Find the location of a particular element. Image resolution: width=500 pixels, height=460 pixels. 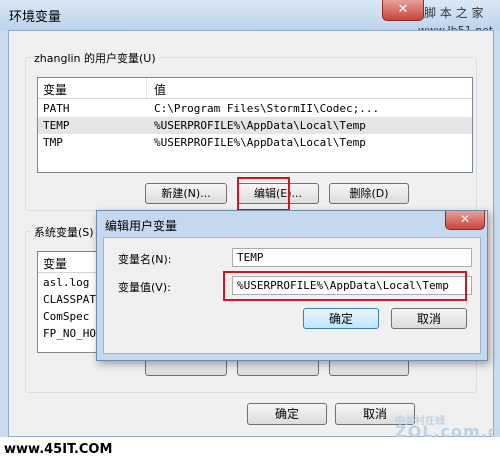

variable-name-label: 变量名(N): is located at coordinates (145, 259).